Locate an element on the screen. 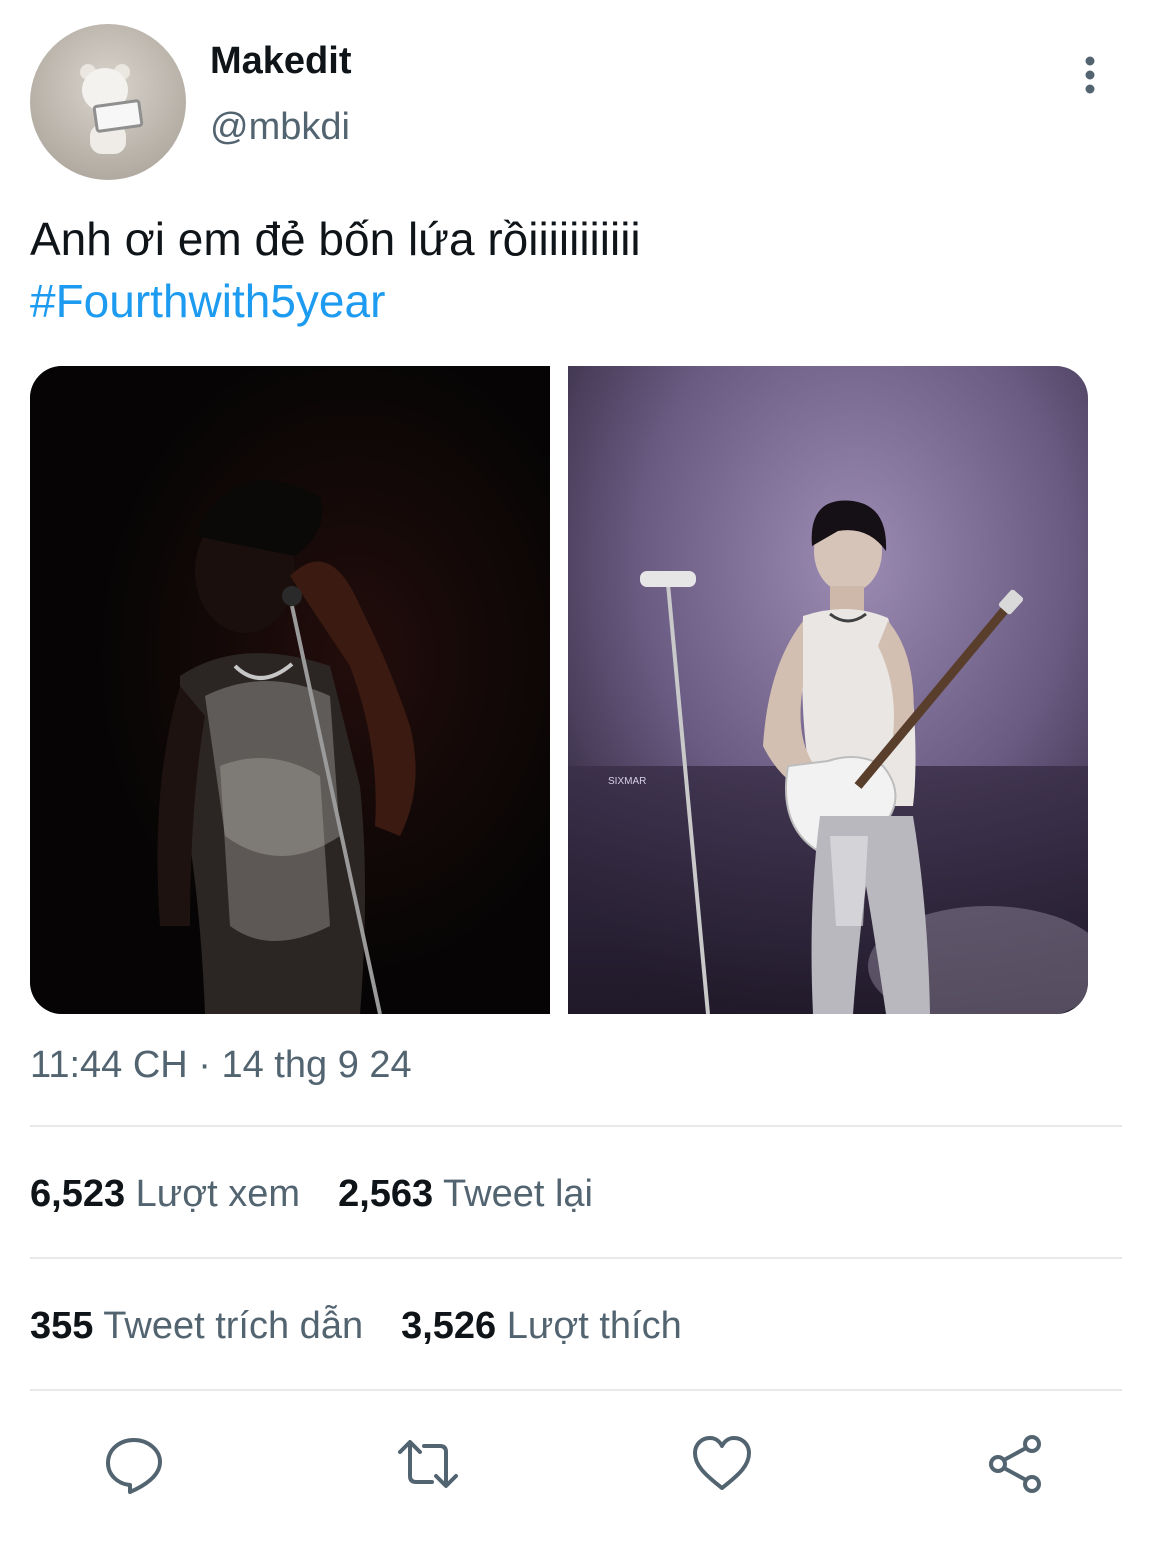  reply-icon is located at coordinates (134, 1466).